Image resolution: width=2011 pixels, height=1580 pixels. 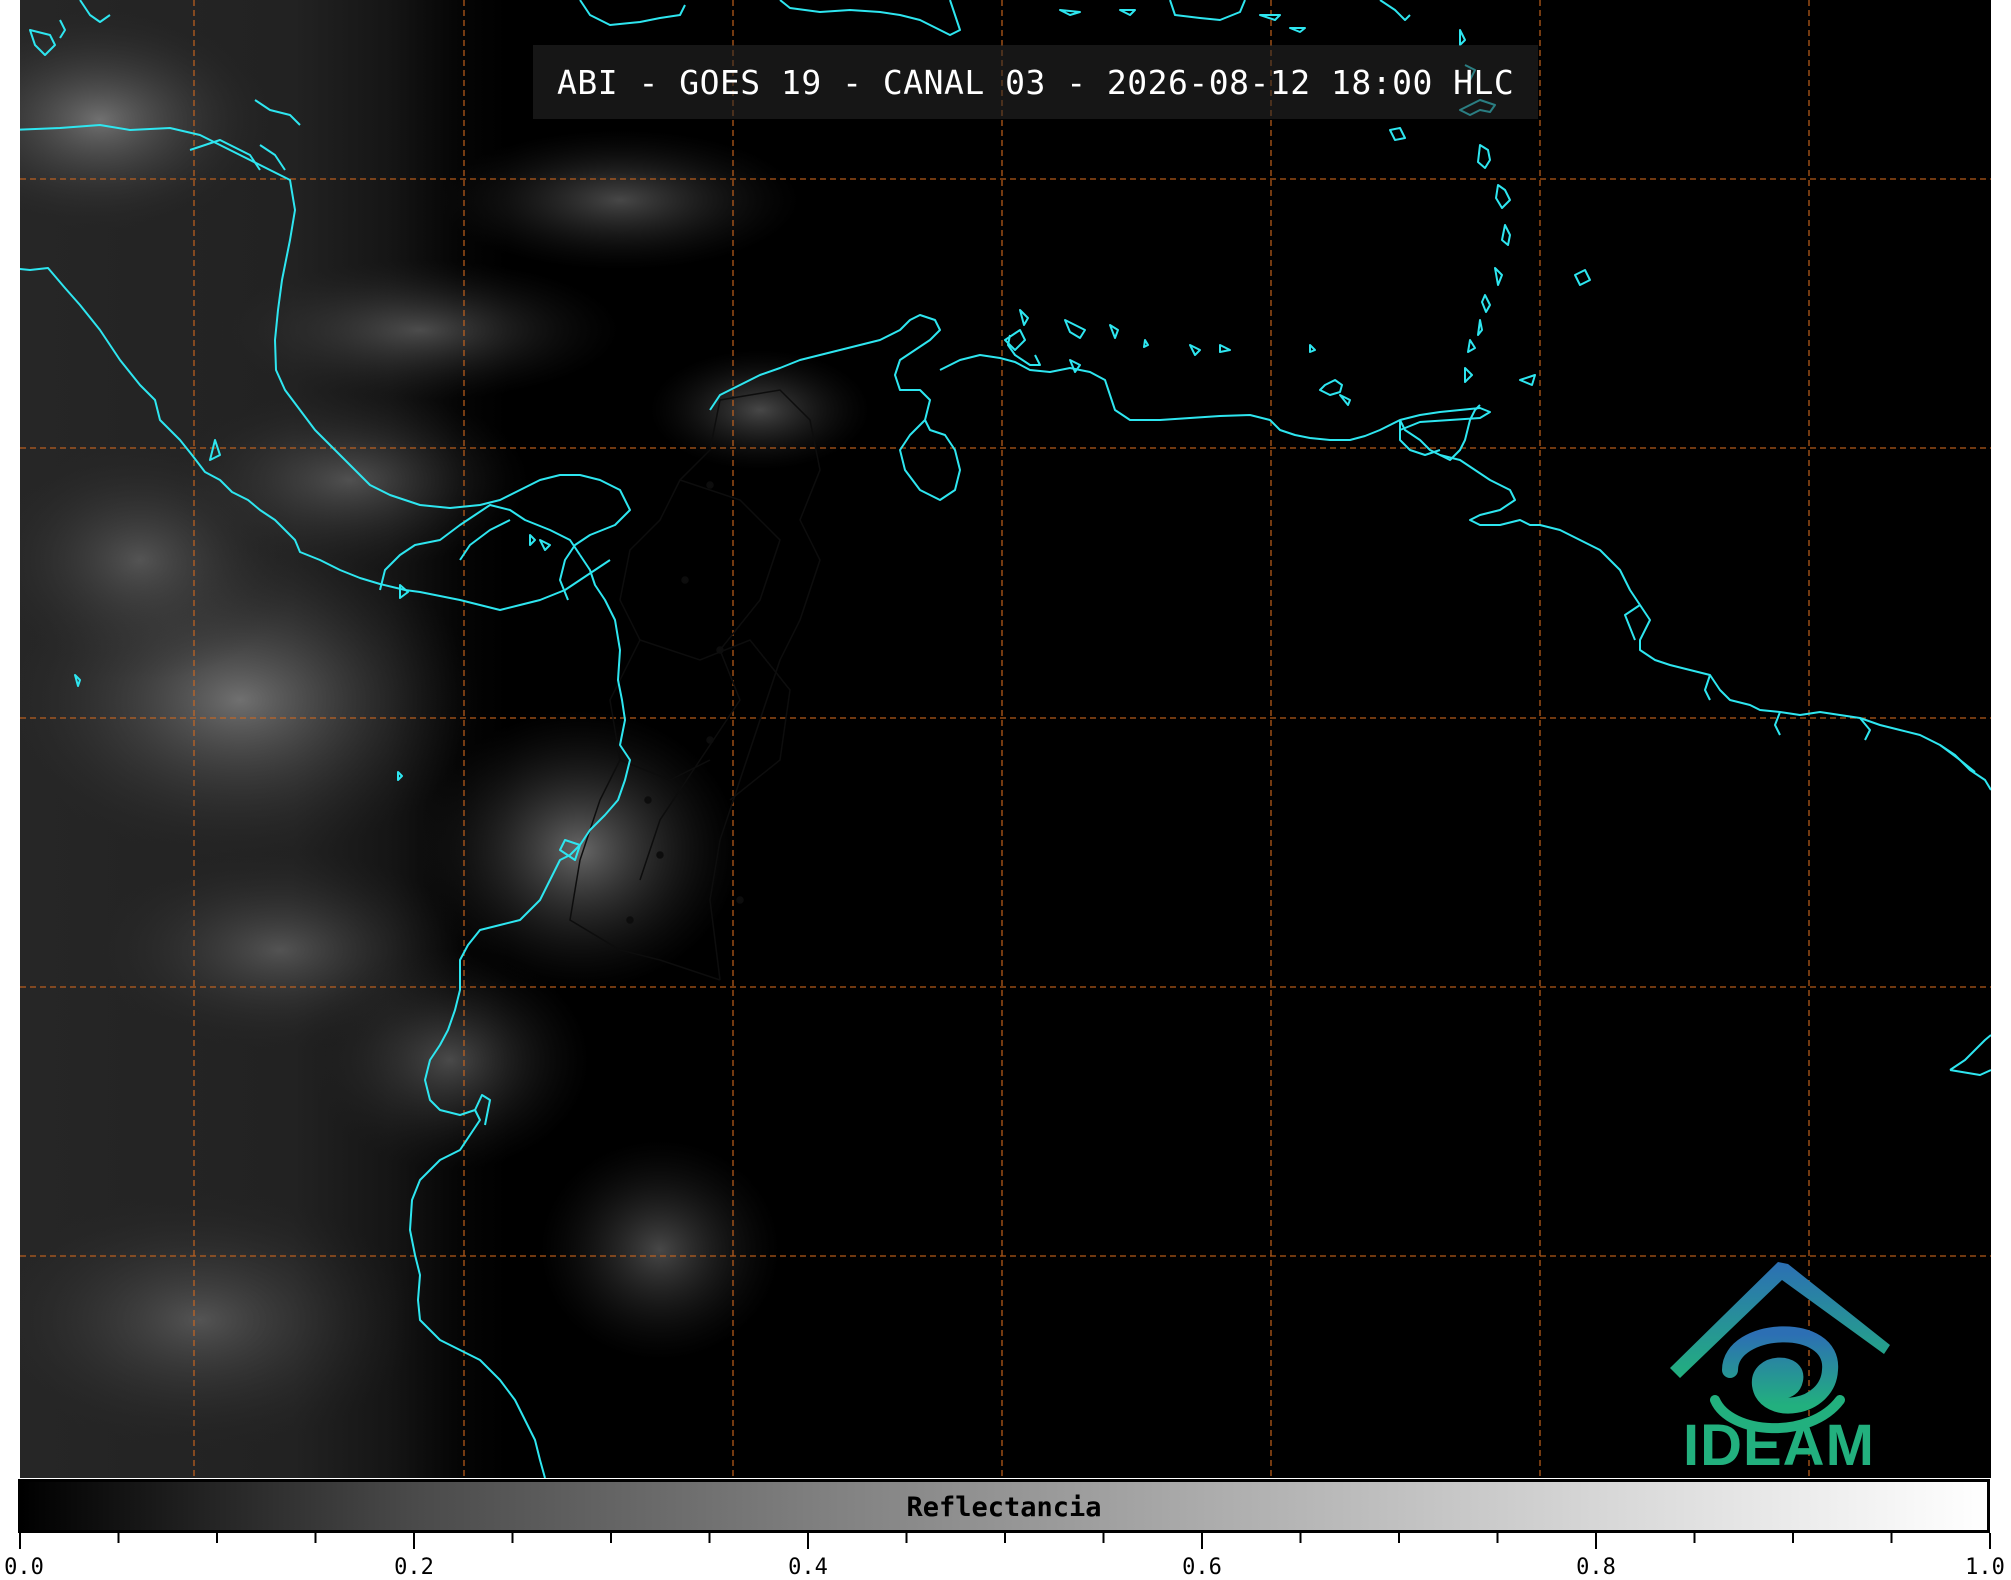 I want to click on colorbar: Reflectancia, so click(x=1004, y=1506).